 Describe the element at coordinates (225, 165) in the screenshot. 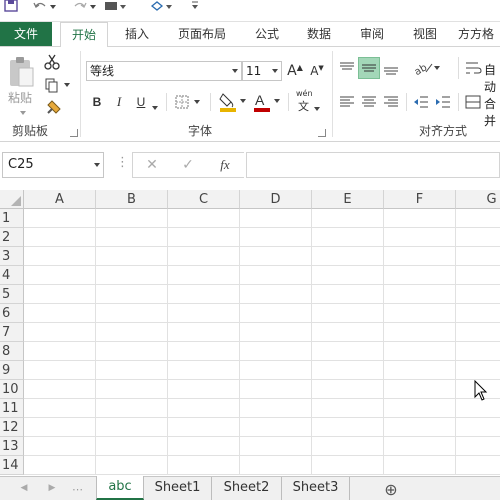

I see `insert-function-icon: fx` at that location.